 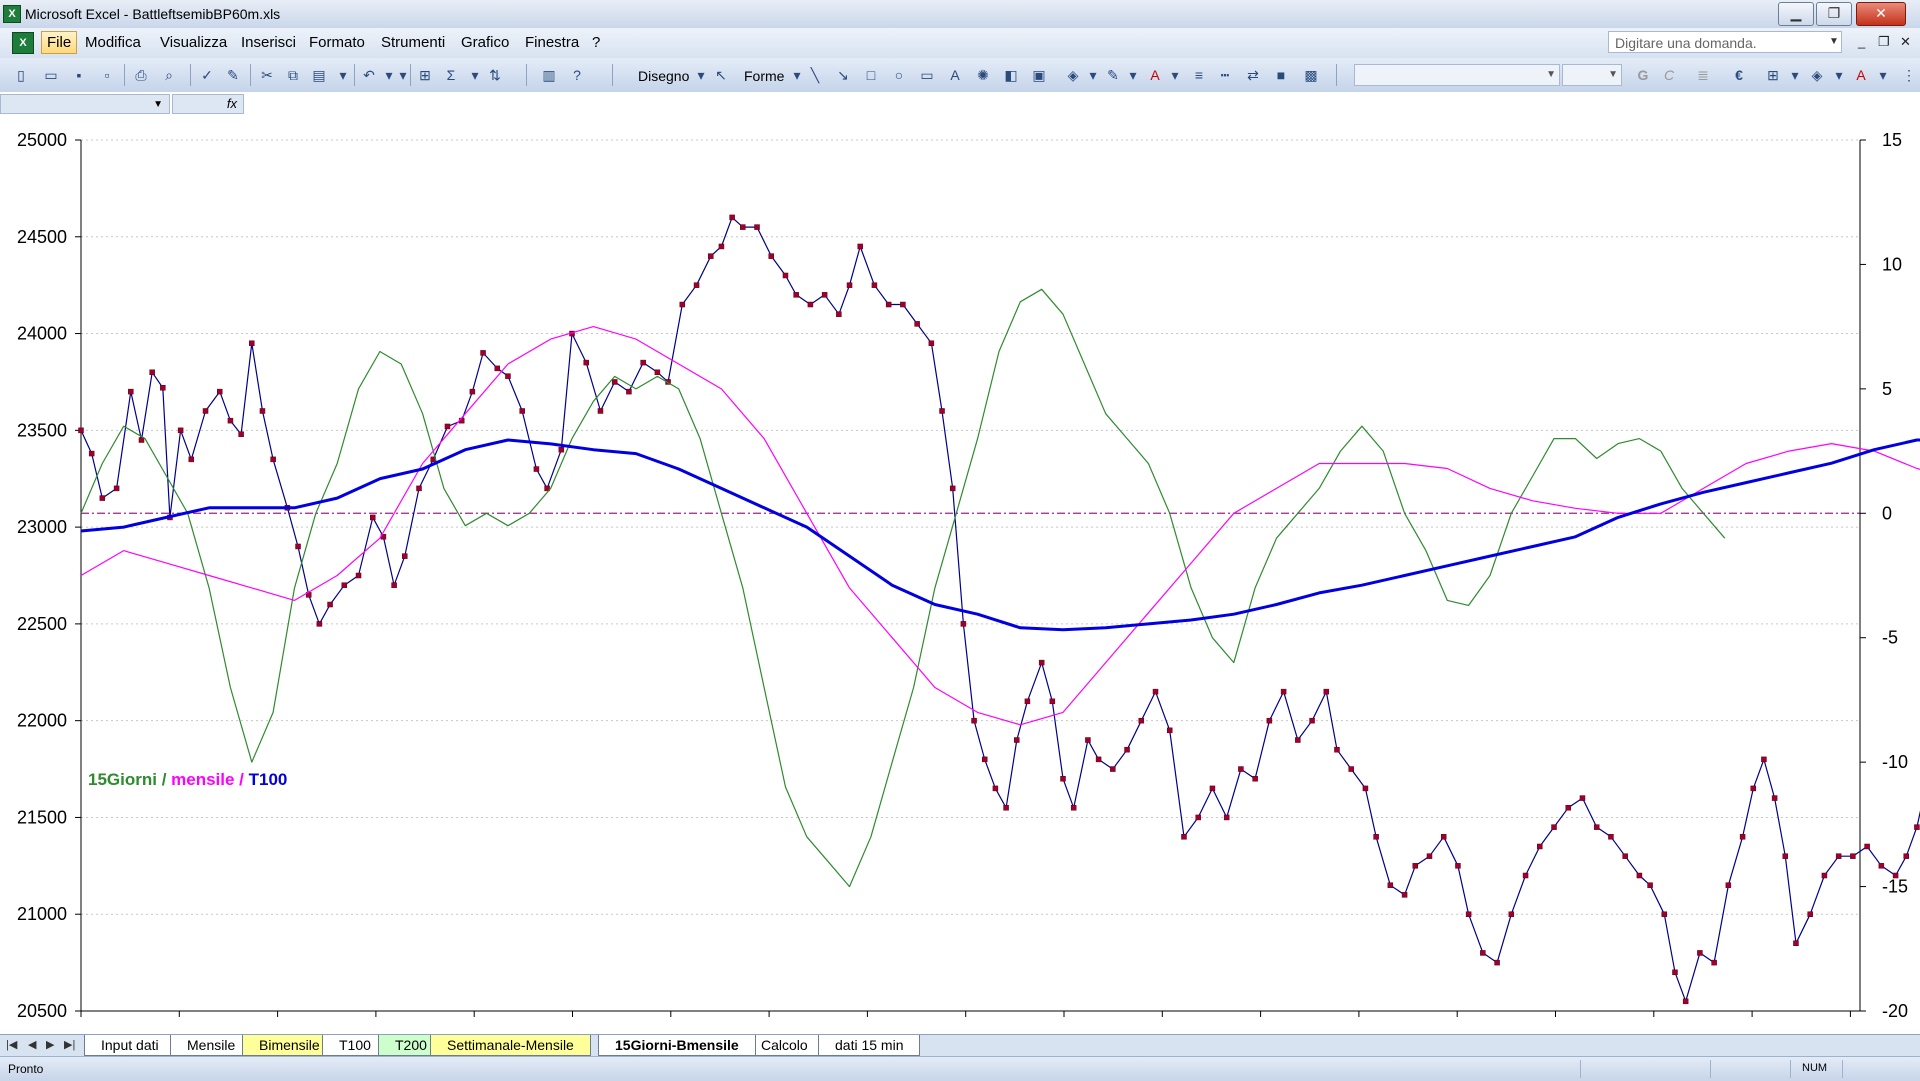 I want to click on toolbar-options-icon: ⋮, so click(x=1909, y=75).